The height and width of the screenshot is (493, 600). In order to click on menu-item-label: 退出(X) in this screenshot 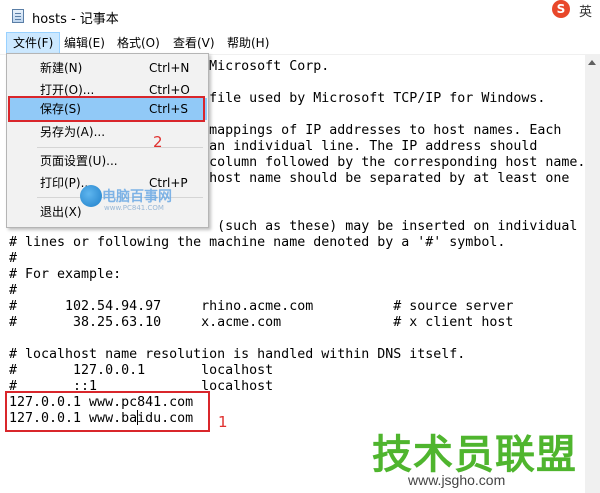, I will do `click(61, 212)`.